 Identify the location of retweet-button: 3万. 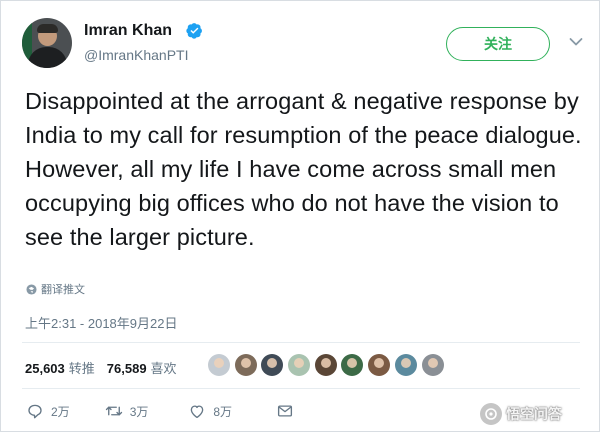
(127, 411).